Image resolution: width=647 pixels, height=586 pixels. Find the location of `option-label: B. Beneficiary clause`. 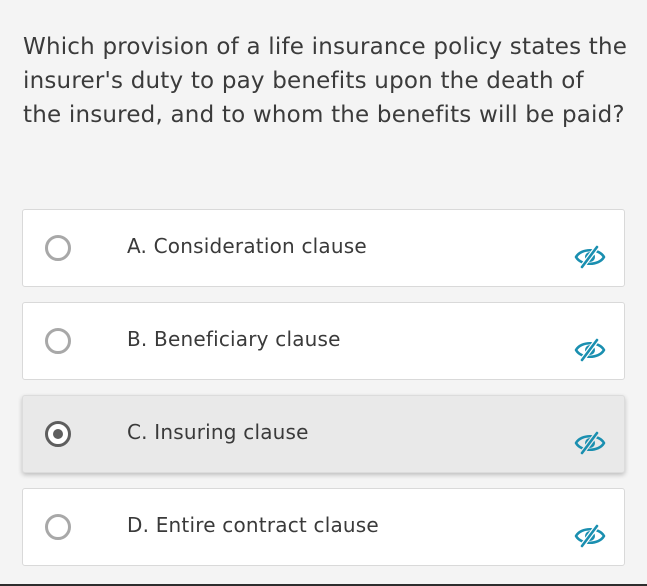

option-label: B. Beneficiary clause is located at coordinates (234, 339).